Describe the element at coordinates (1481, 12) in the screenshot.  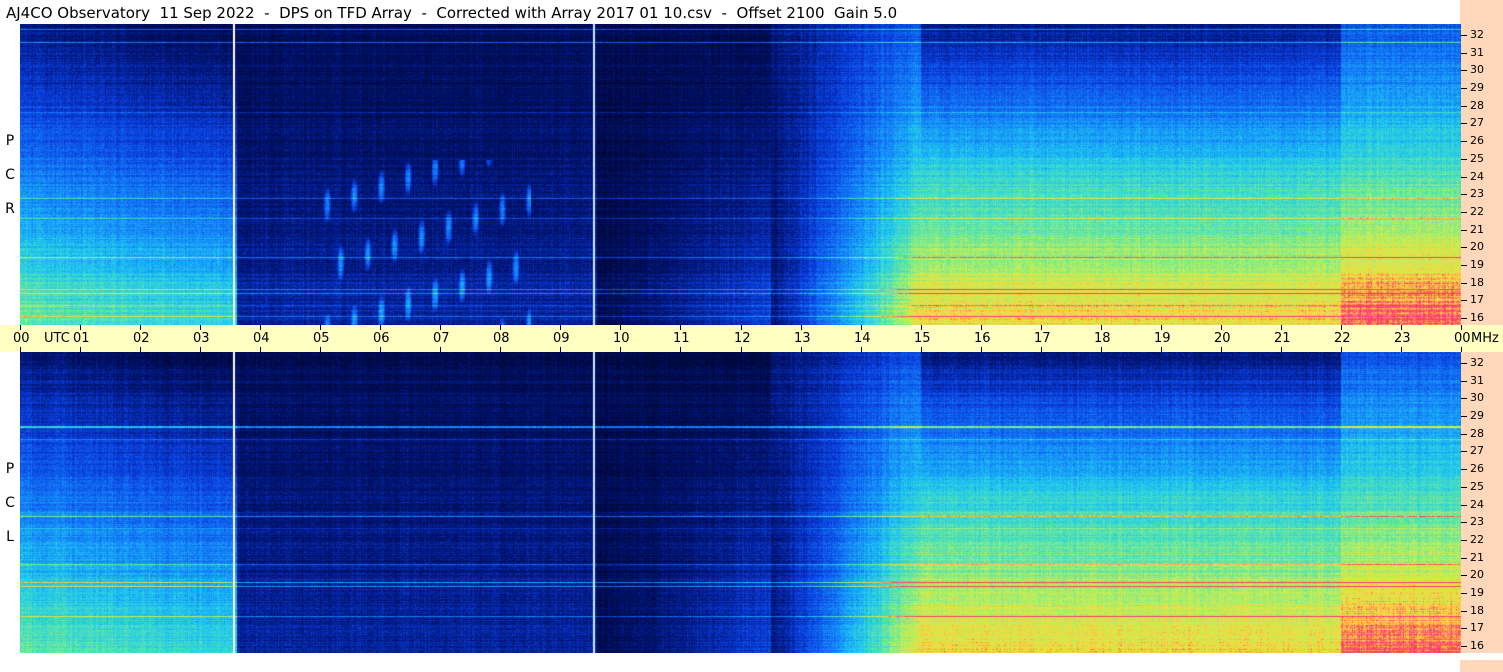
I see `axis-strip-top` at that location.